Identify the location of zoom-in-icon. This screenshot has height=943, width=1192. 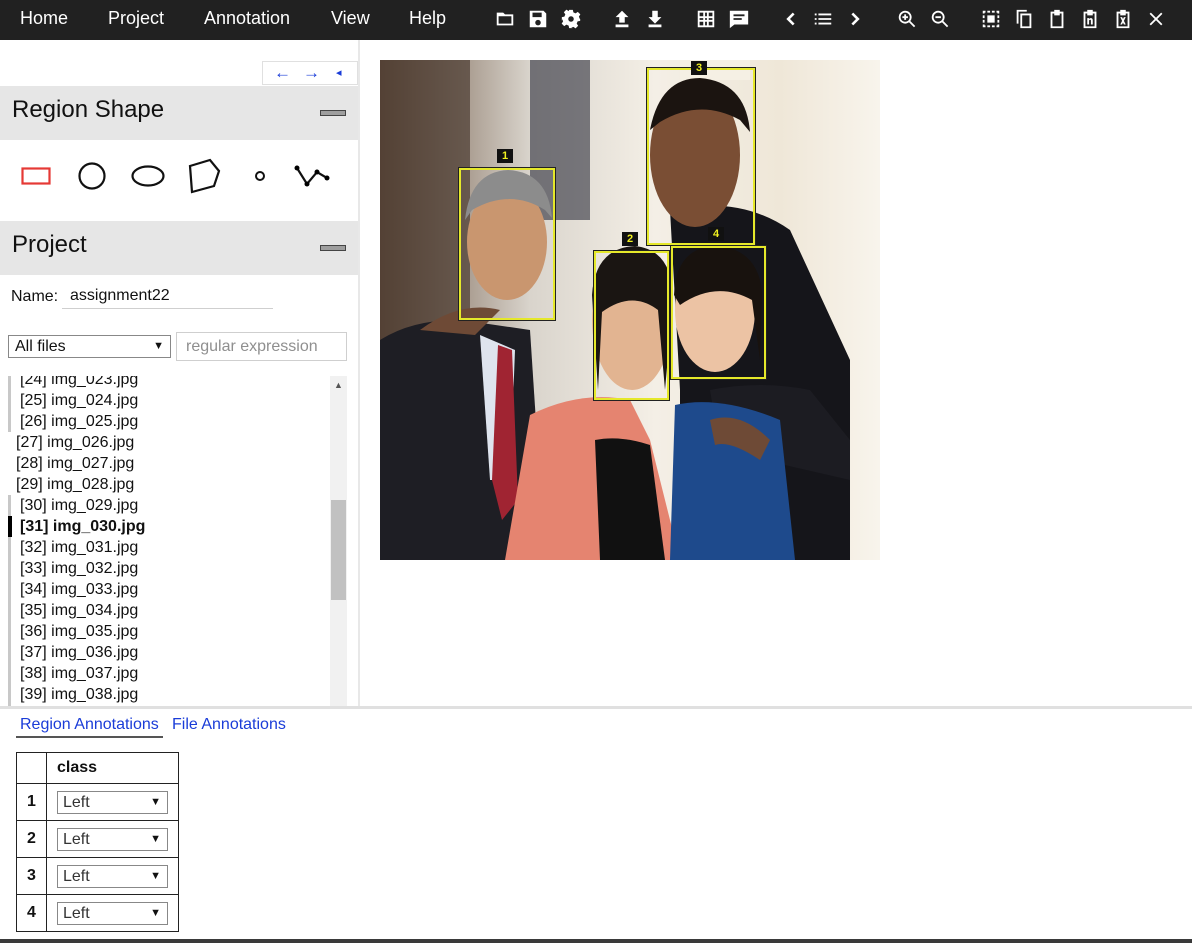
(907, 19).